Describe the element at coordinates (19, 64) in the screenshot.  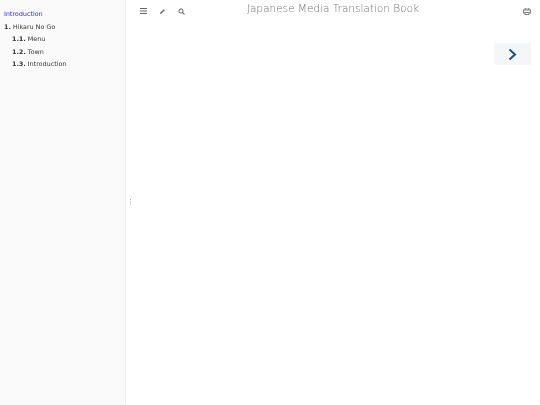
I see `sidebar-item-number: 1.3.` at that location.